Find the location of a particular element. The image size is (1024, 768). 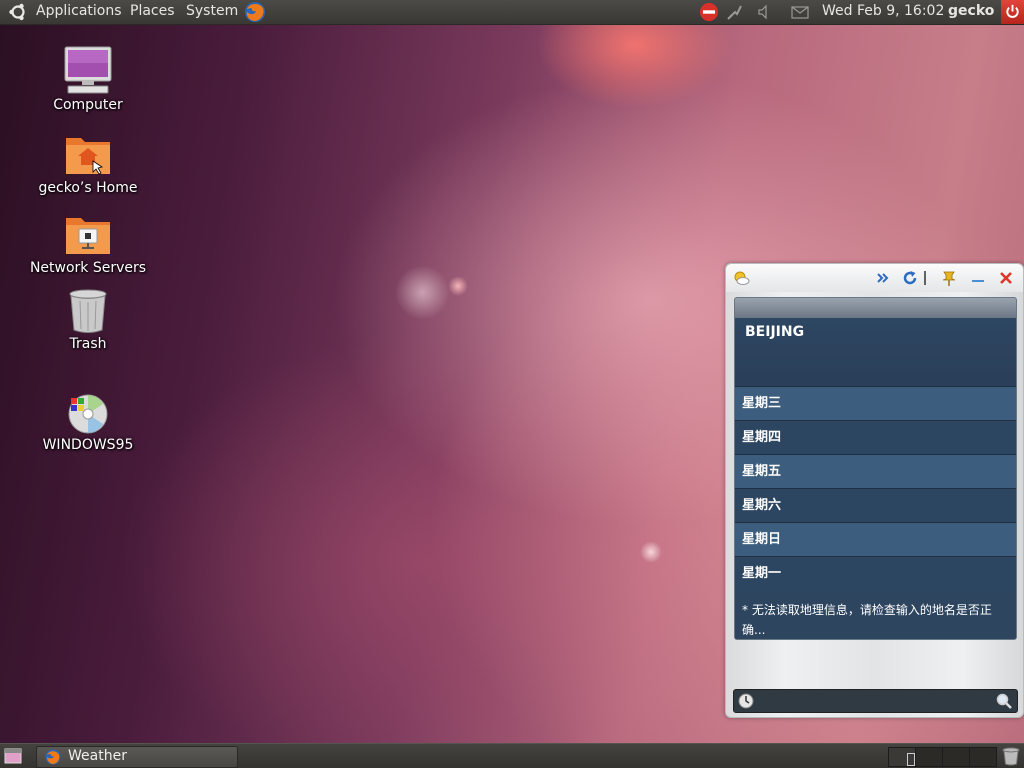

close-icon is located at coordinates (1006, 278).